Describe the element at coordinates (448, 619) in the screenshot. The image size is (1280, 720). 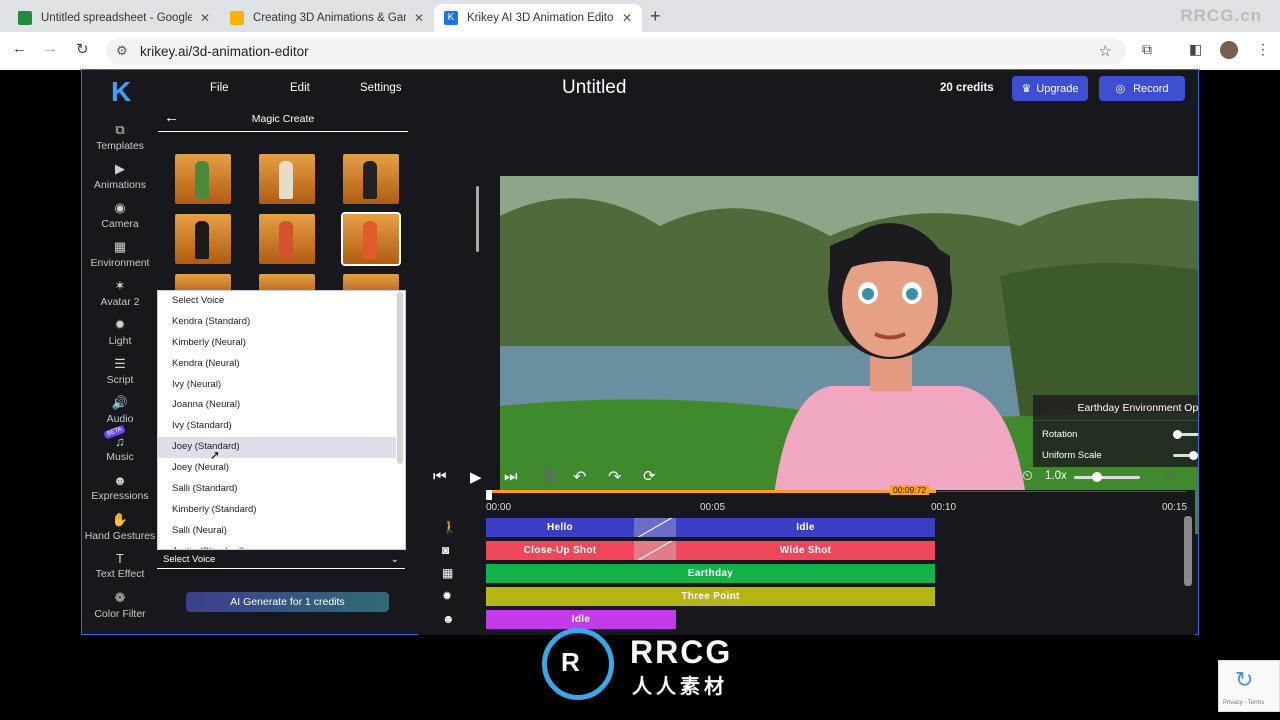
I see `expression-track-icon: ☻` at that location.